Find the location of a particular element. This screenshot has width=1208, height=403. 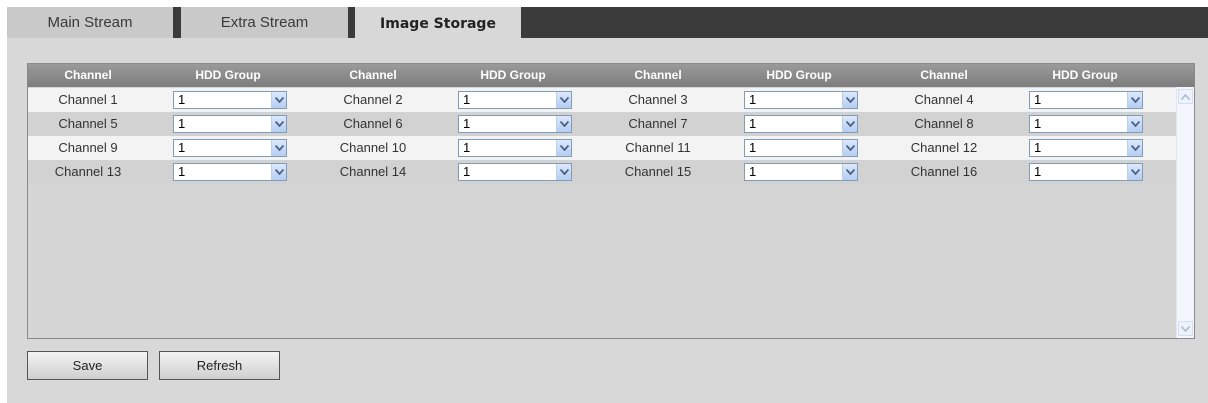

channel-label: Channel 8 is located at coordinates (944, 123).